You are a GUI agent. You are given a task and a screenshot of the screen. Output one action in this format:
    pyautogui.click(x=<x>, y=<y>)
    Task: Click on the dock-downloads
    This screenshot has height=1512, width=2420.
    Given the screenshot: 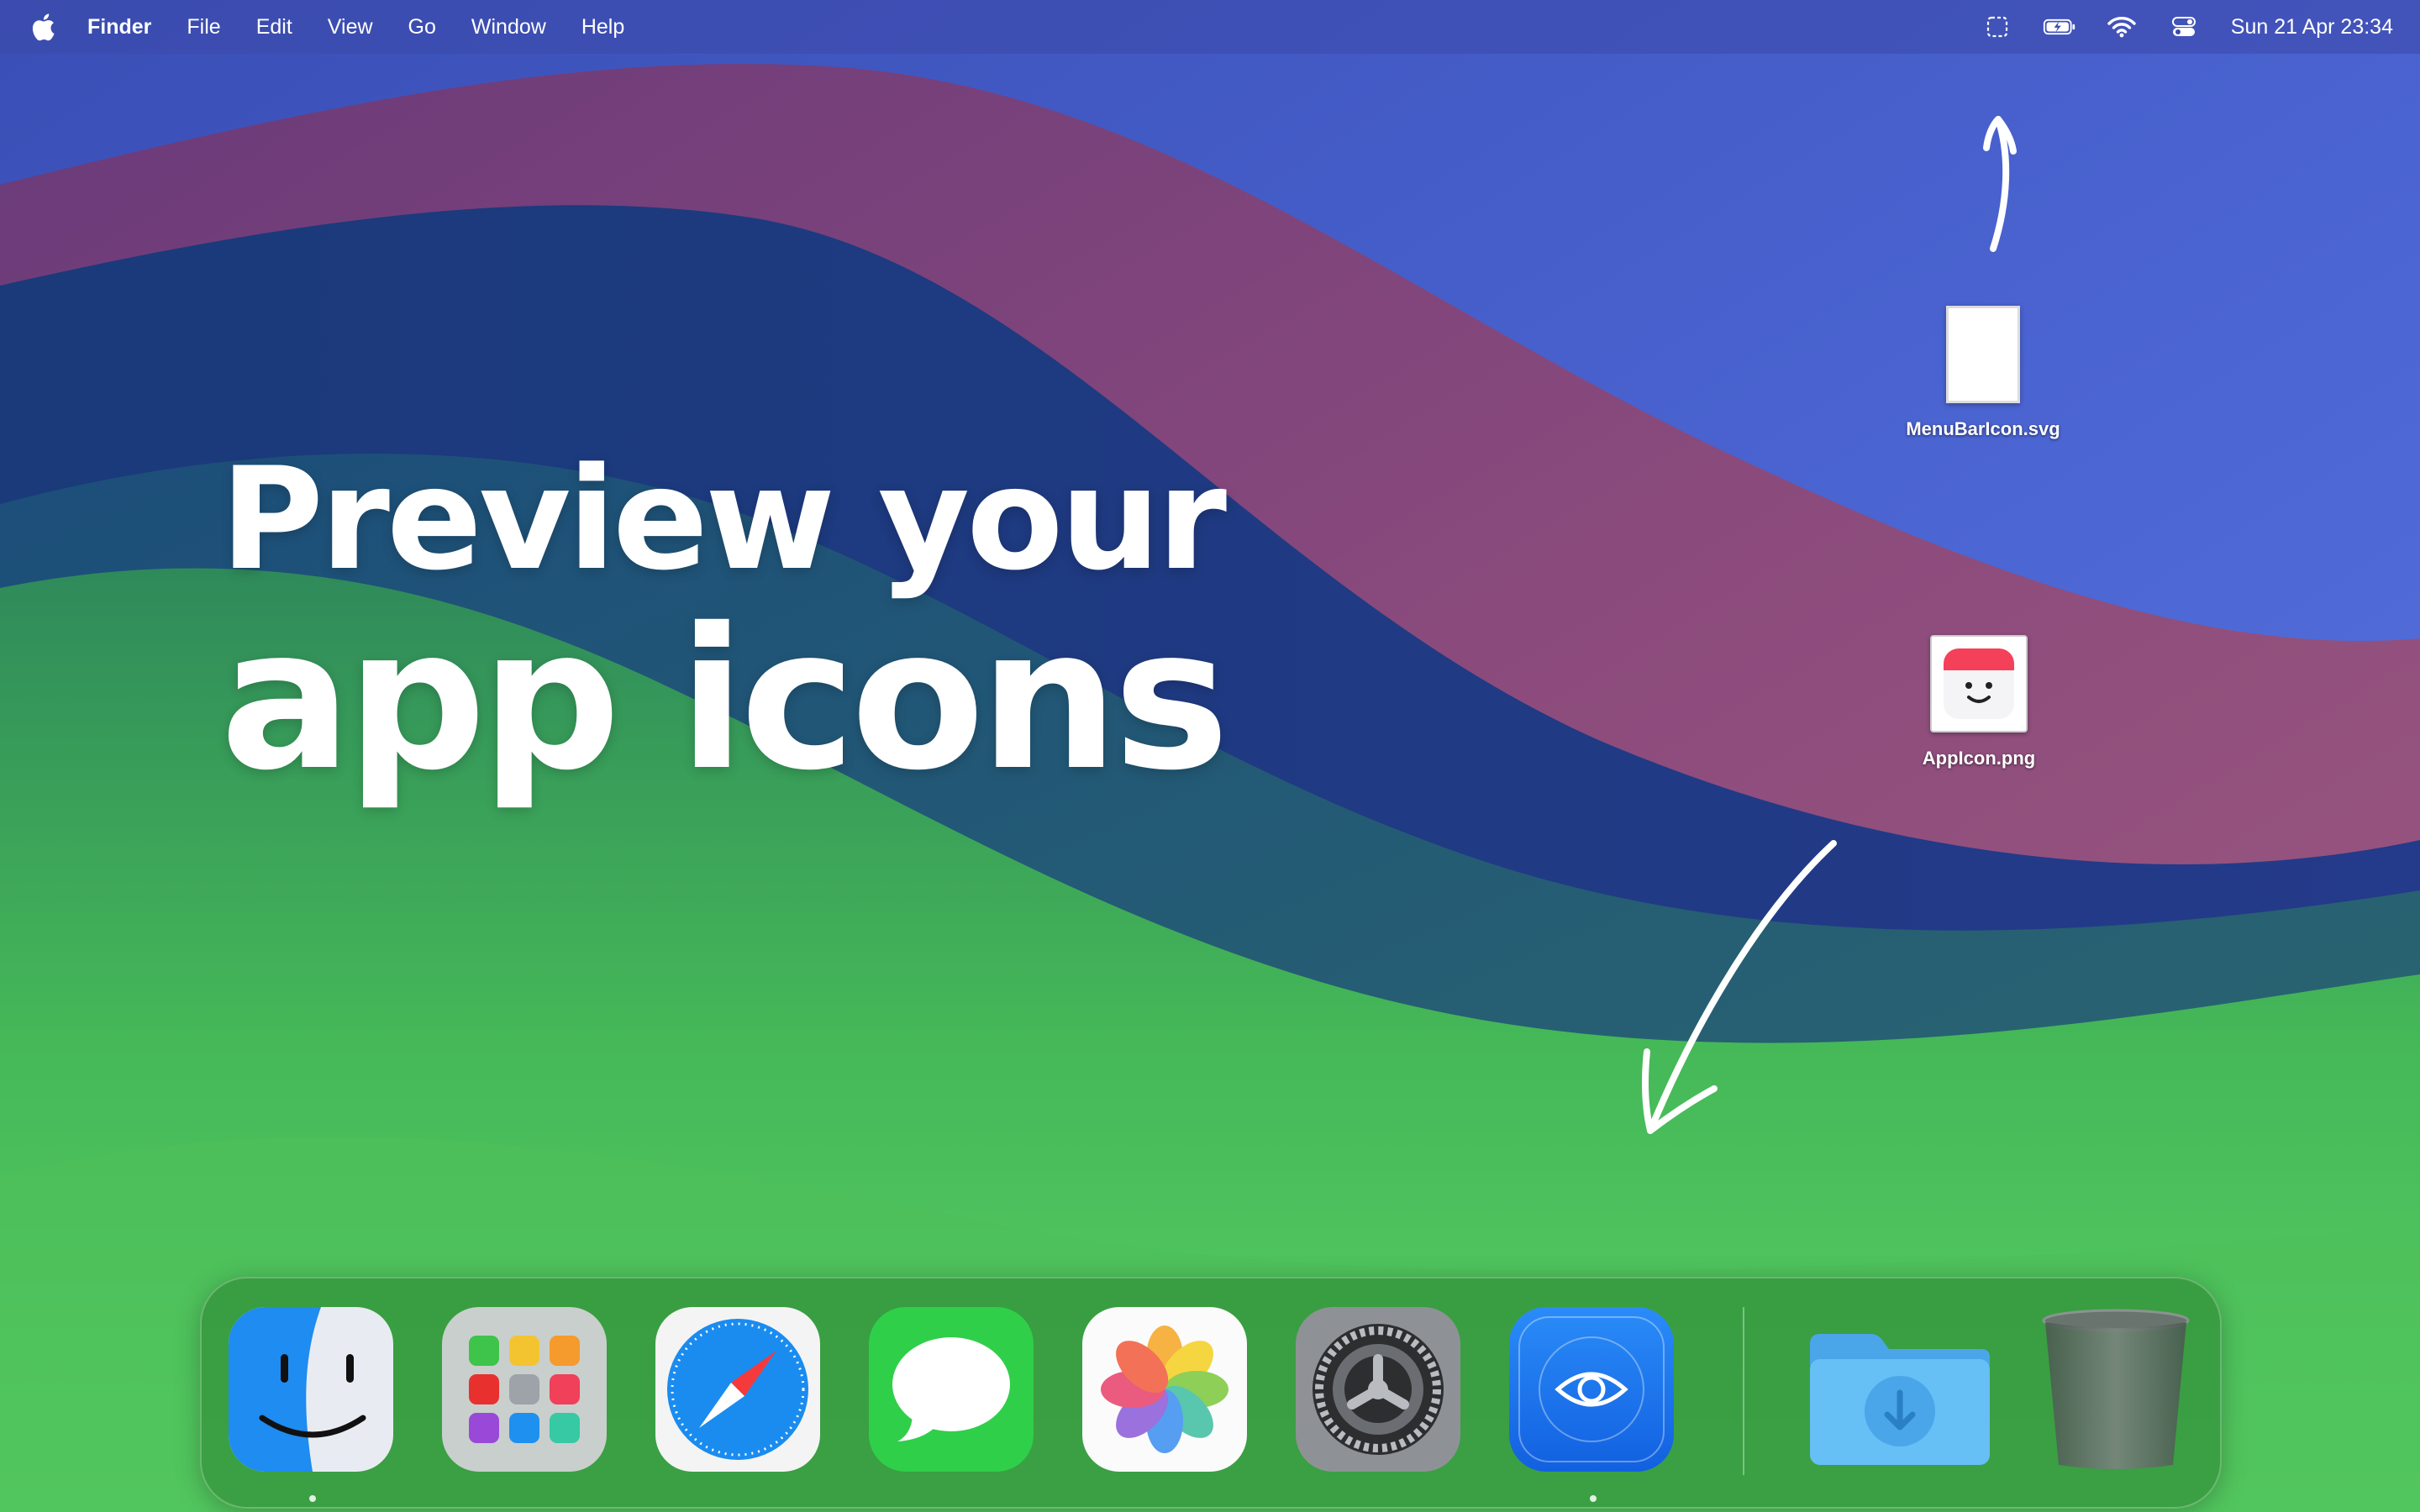 What is the action you would take?
    pyautogui.click(x=1900, y=1389)
    